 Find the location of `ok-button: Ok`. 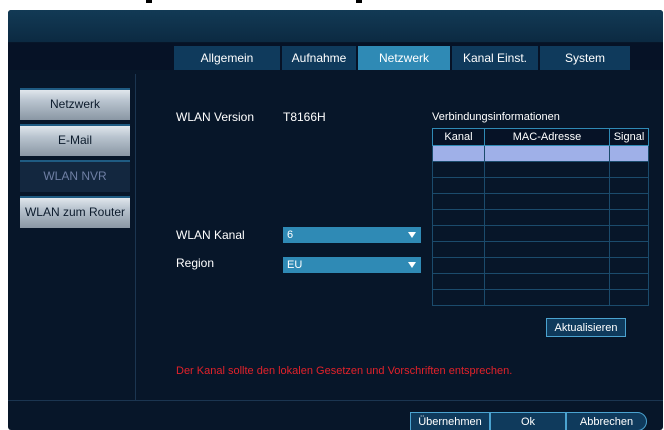

ok-button: Ok is located at coordinates (528, 421).